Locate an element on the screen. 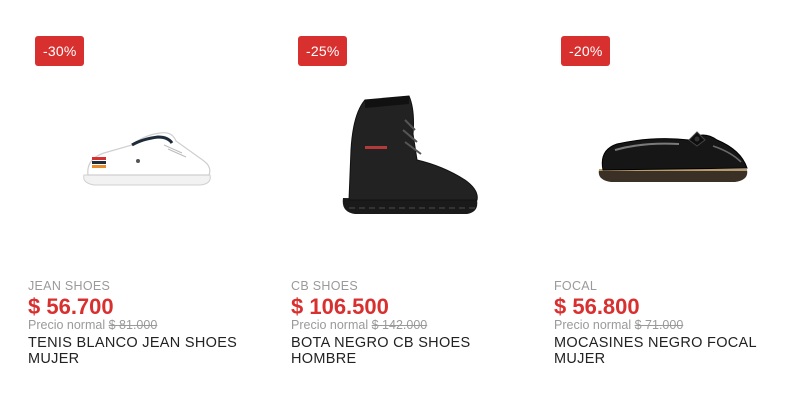  normal-price-line: Precio normal $ 71.000 is located at coordinates (618, 325).